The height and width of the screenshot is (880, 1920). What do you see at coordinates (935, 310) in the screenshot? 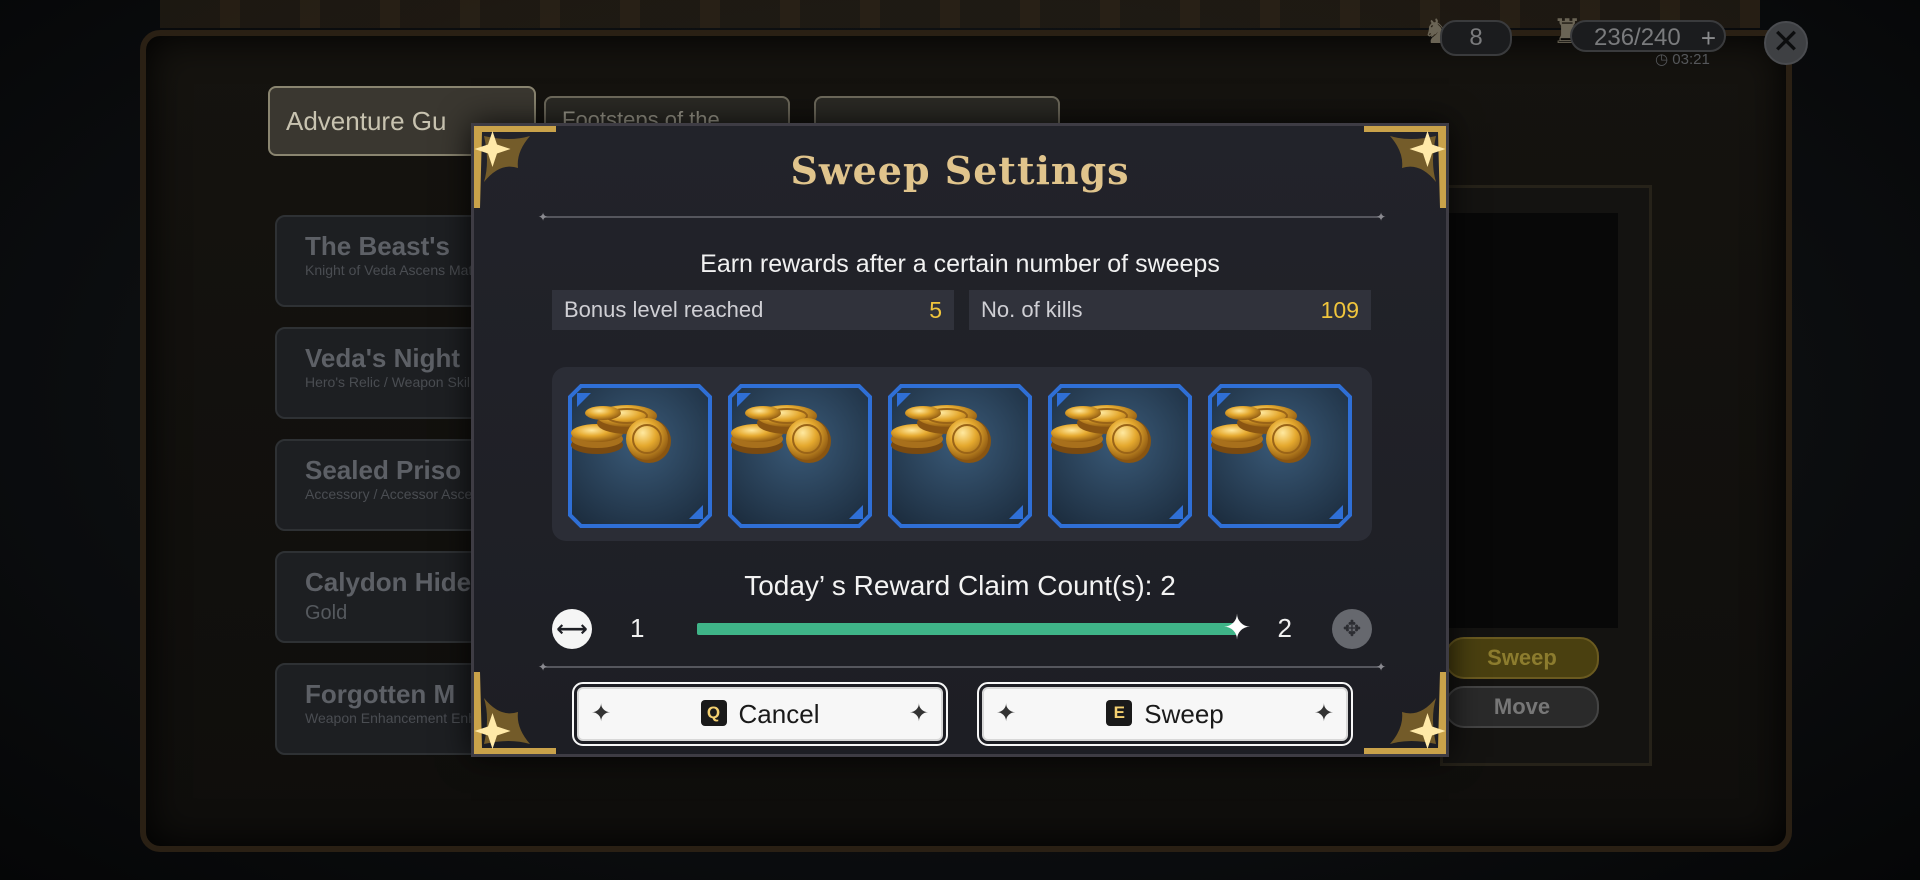
I see `bonus-level-value: 5` at bounding box center [935, 310].